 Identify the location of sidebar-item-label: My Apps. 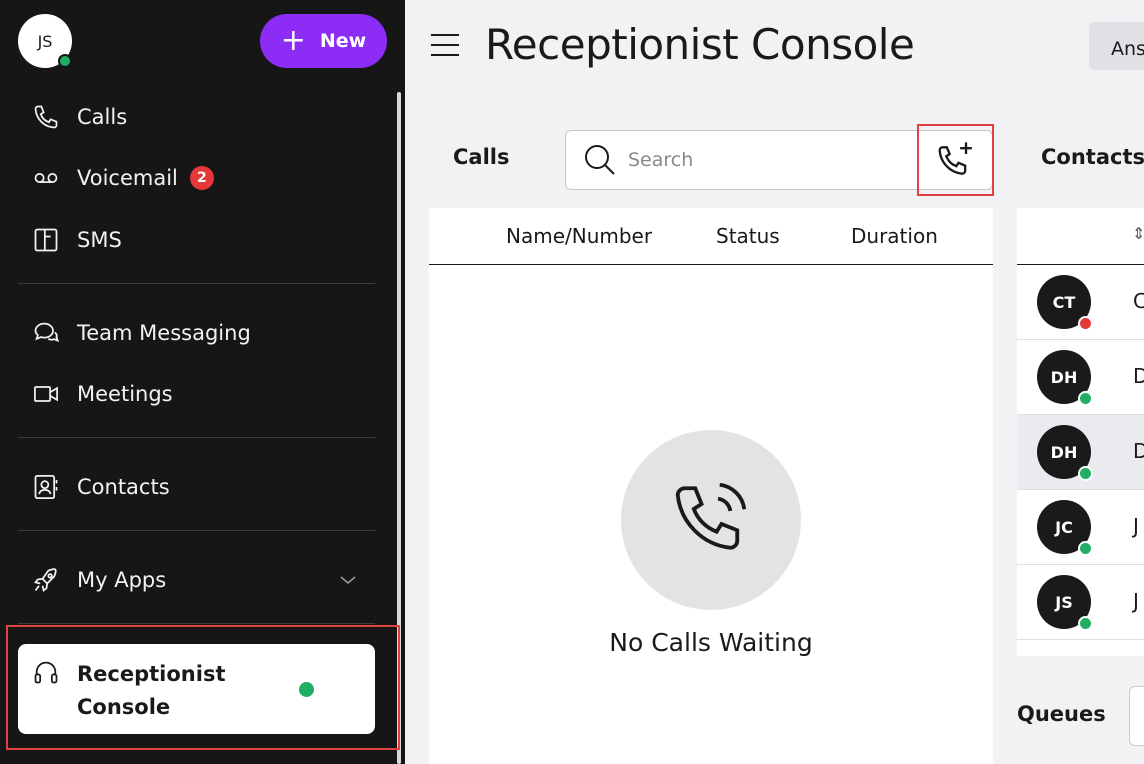
(122, 580).